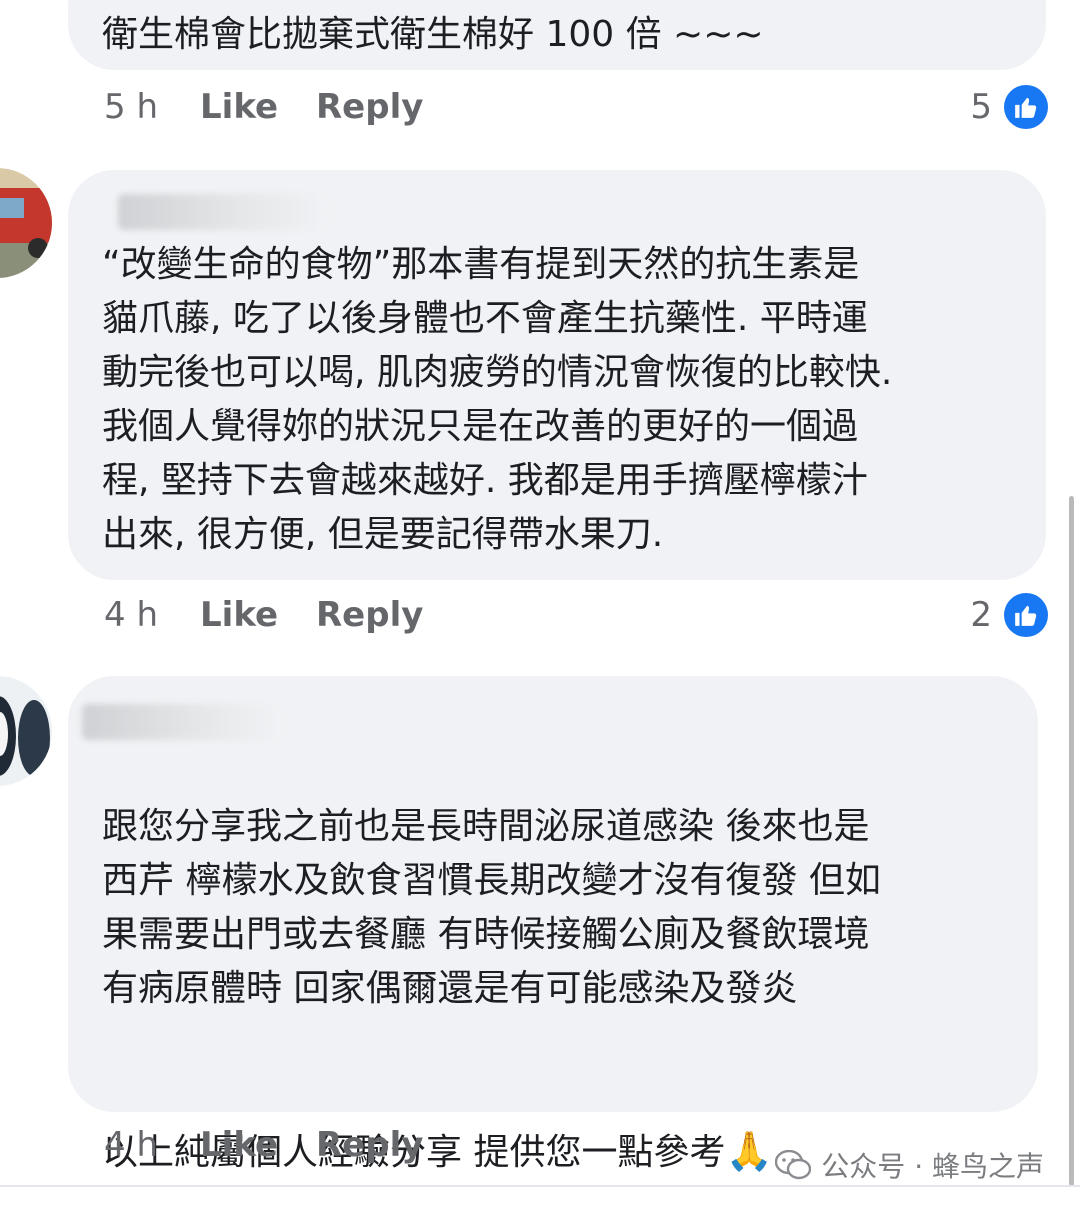  I want to click on comment-time-3: 4 h, so click(131, 1145).